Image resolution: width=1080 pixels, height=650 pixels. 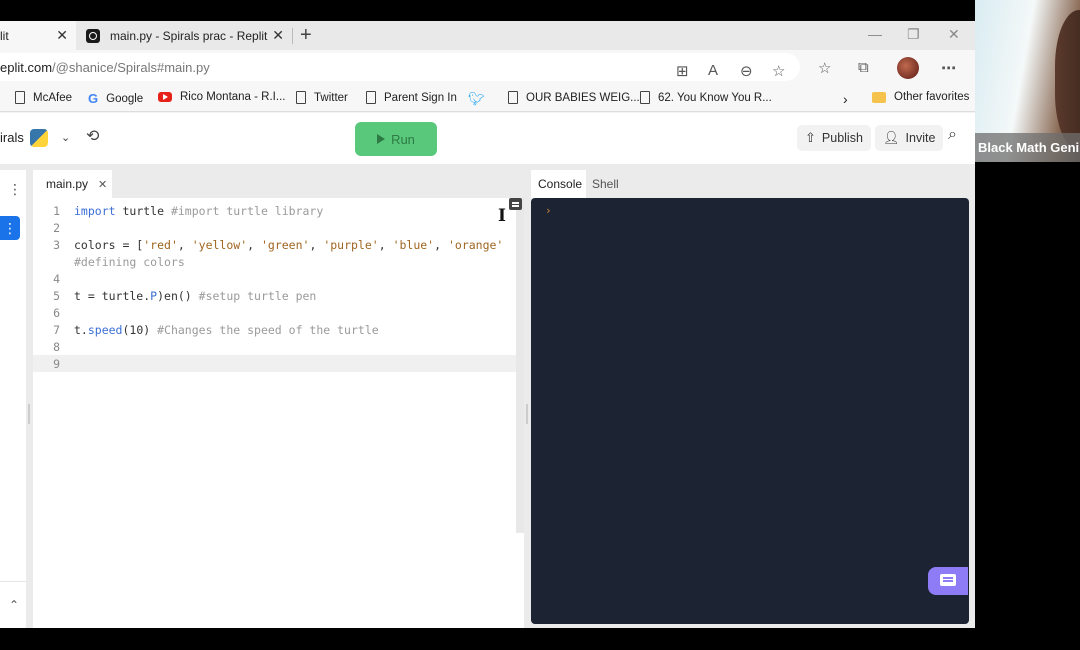 What do you see at coordinates (274, 346) in the screenshot?
I see `code-line: 8` at bounding box center [274, 346].